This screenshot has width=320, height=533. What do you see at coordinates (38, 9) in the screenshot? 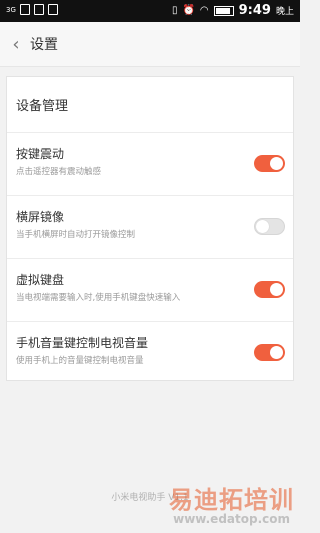
I see `sim-icon` at bounding box center [38, 9].